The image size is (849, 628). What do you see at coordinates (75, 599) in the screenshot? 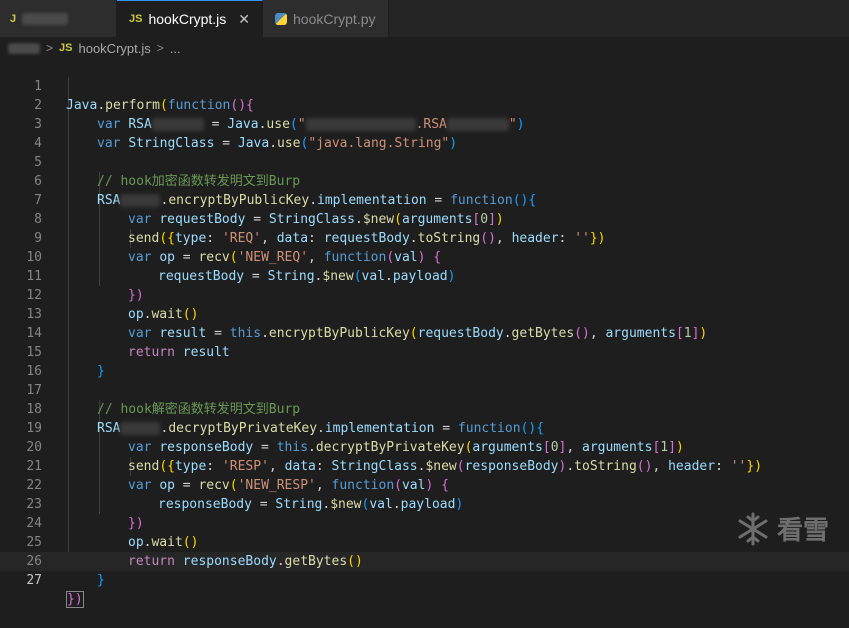
I see `code-text: })` at bounding box center [75, 599].